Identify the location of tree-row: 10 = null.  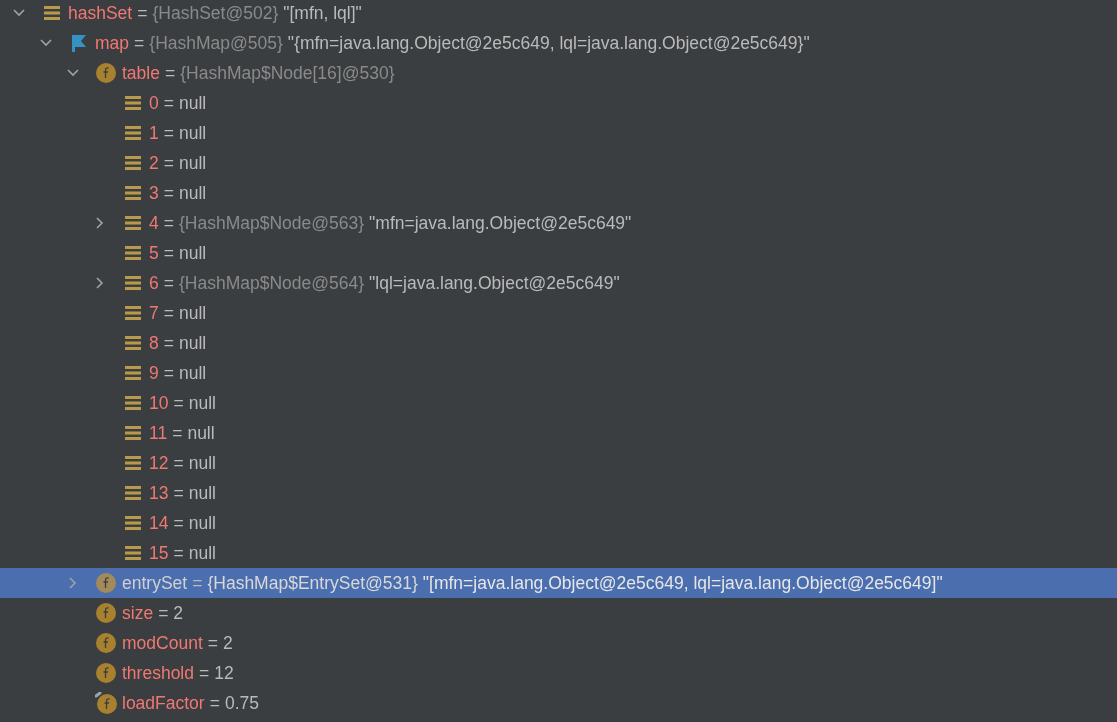
(558, 403).